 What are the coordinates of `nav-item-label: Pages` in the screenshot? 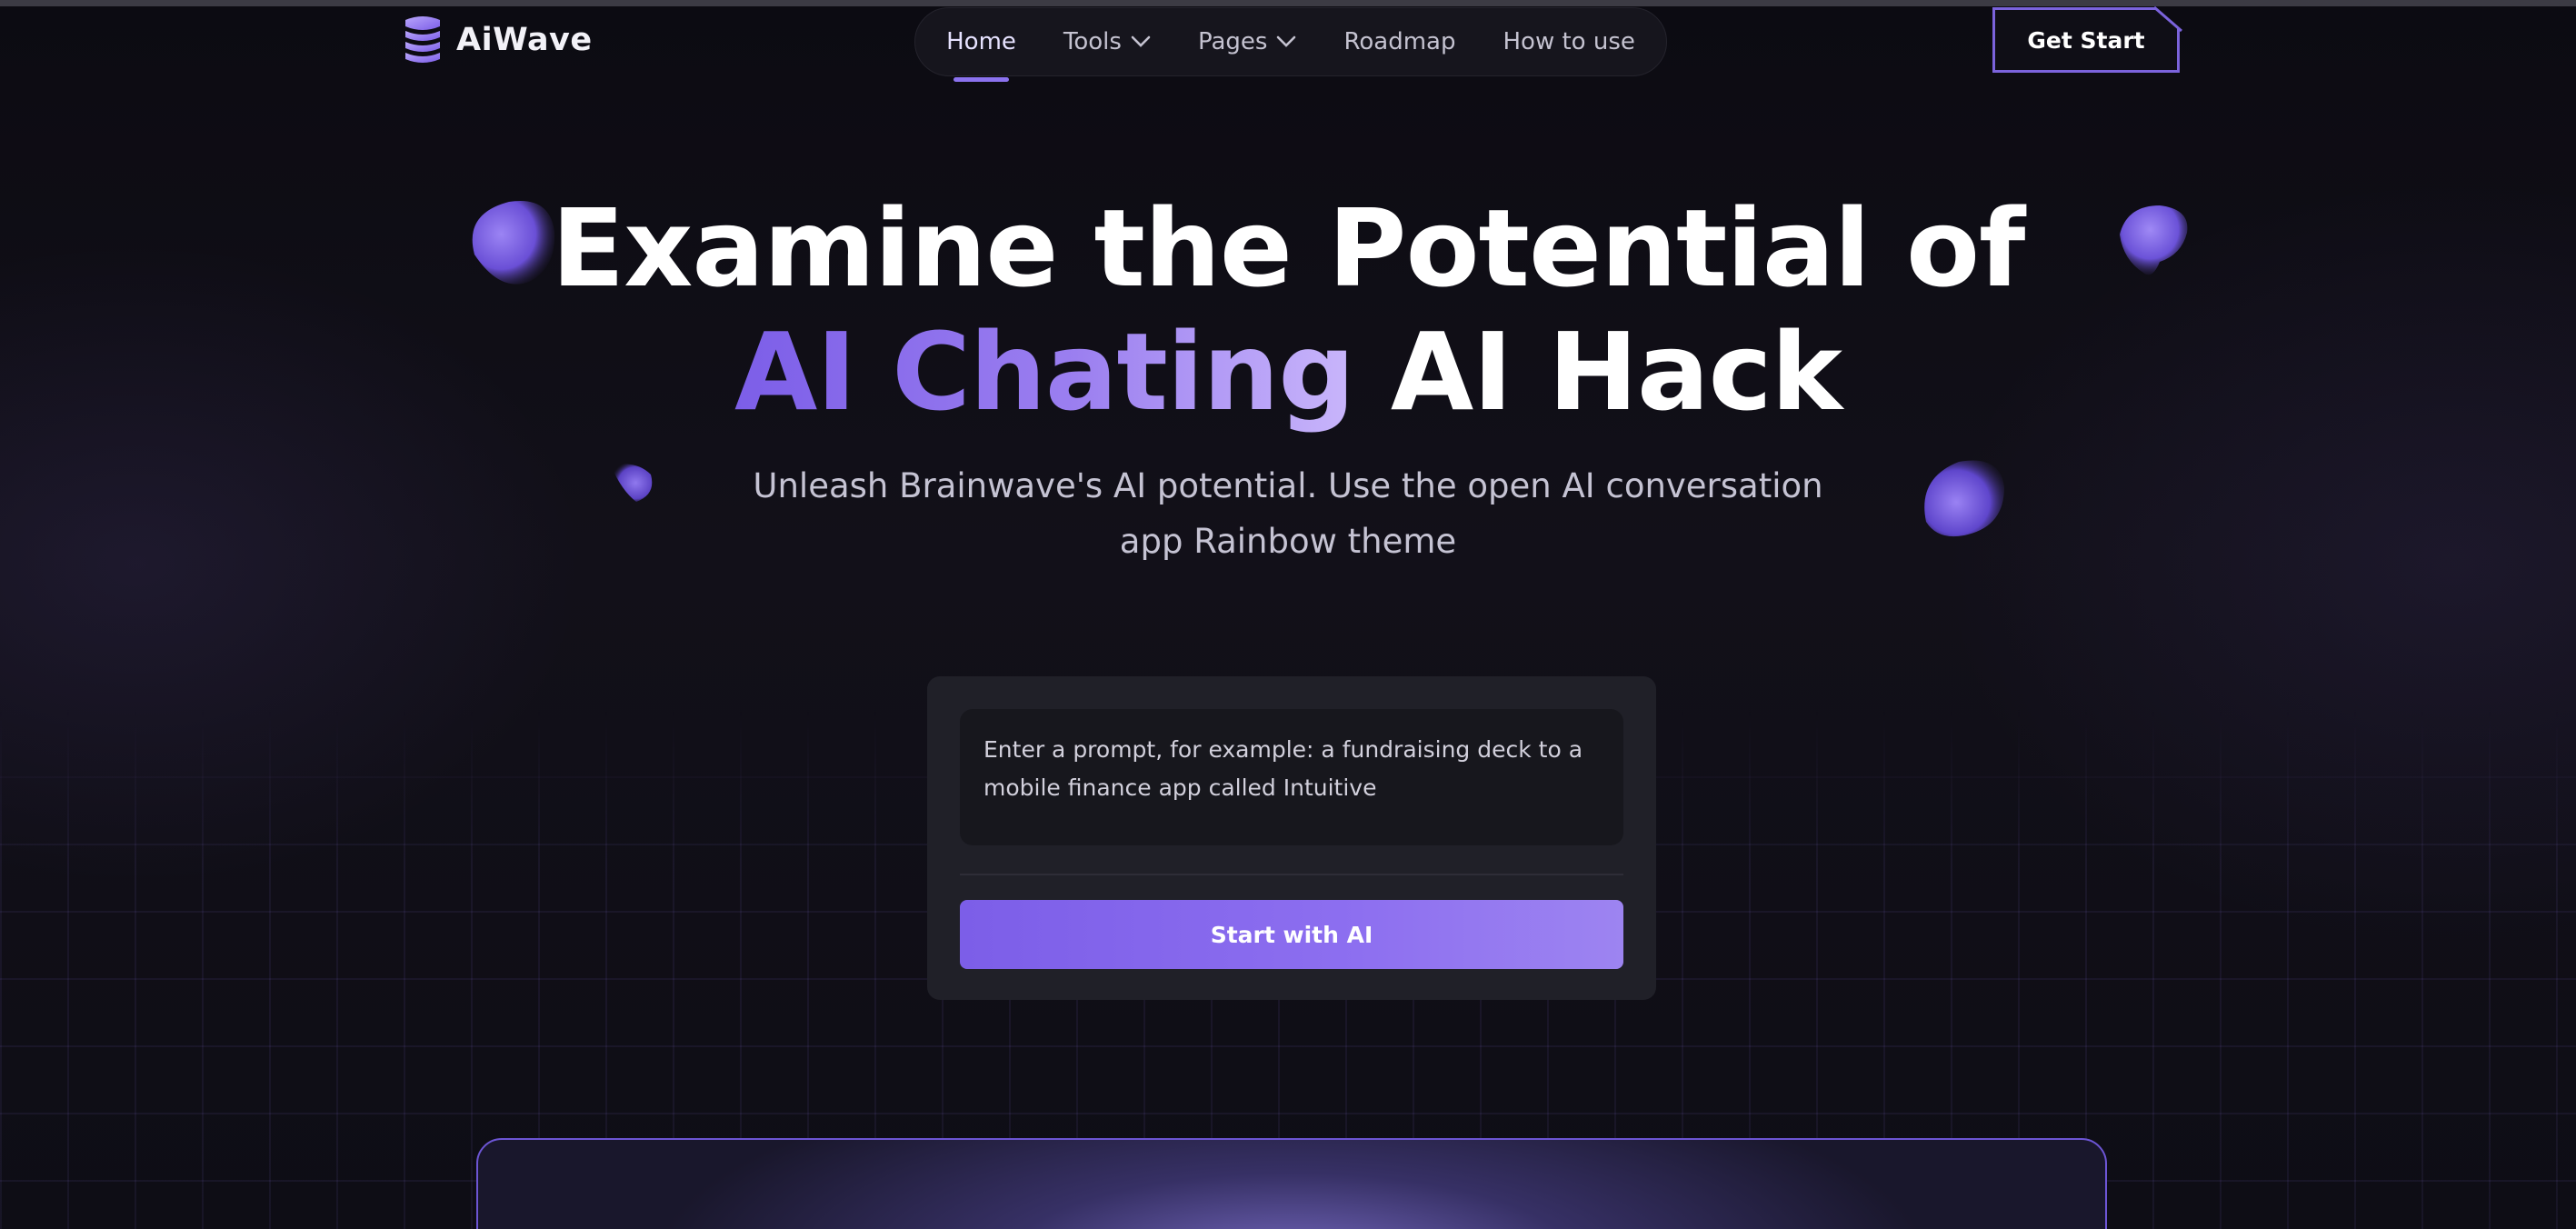 It's located at (1232, 41).